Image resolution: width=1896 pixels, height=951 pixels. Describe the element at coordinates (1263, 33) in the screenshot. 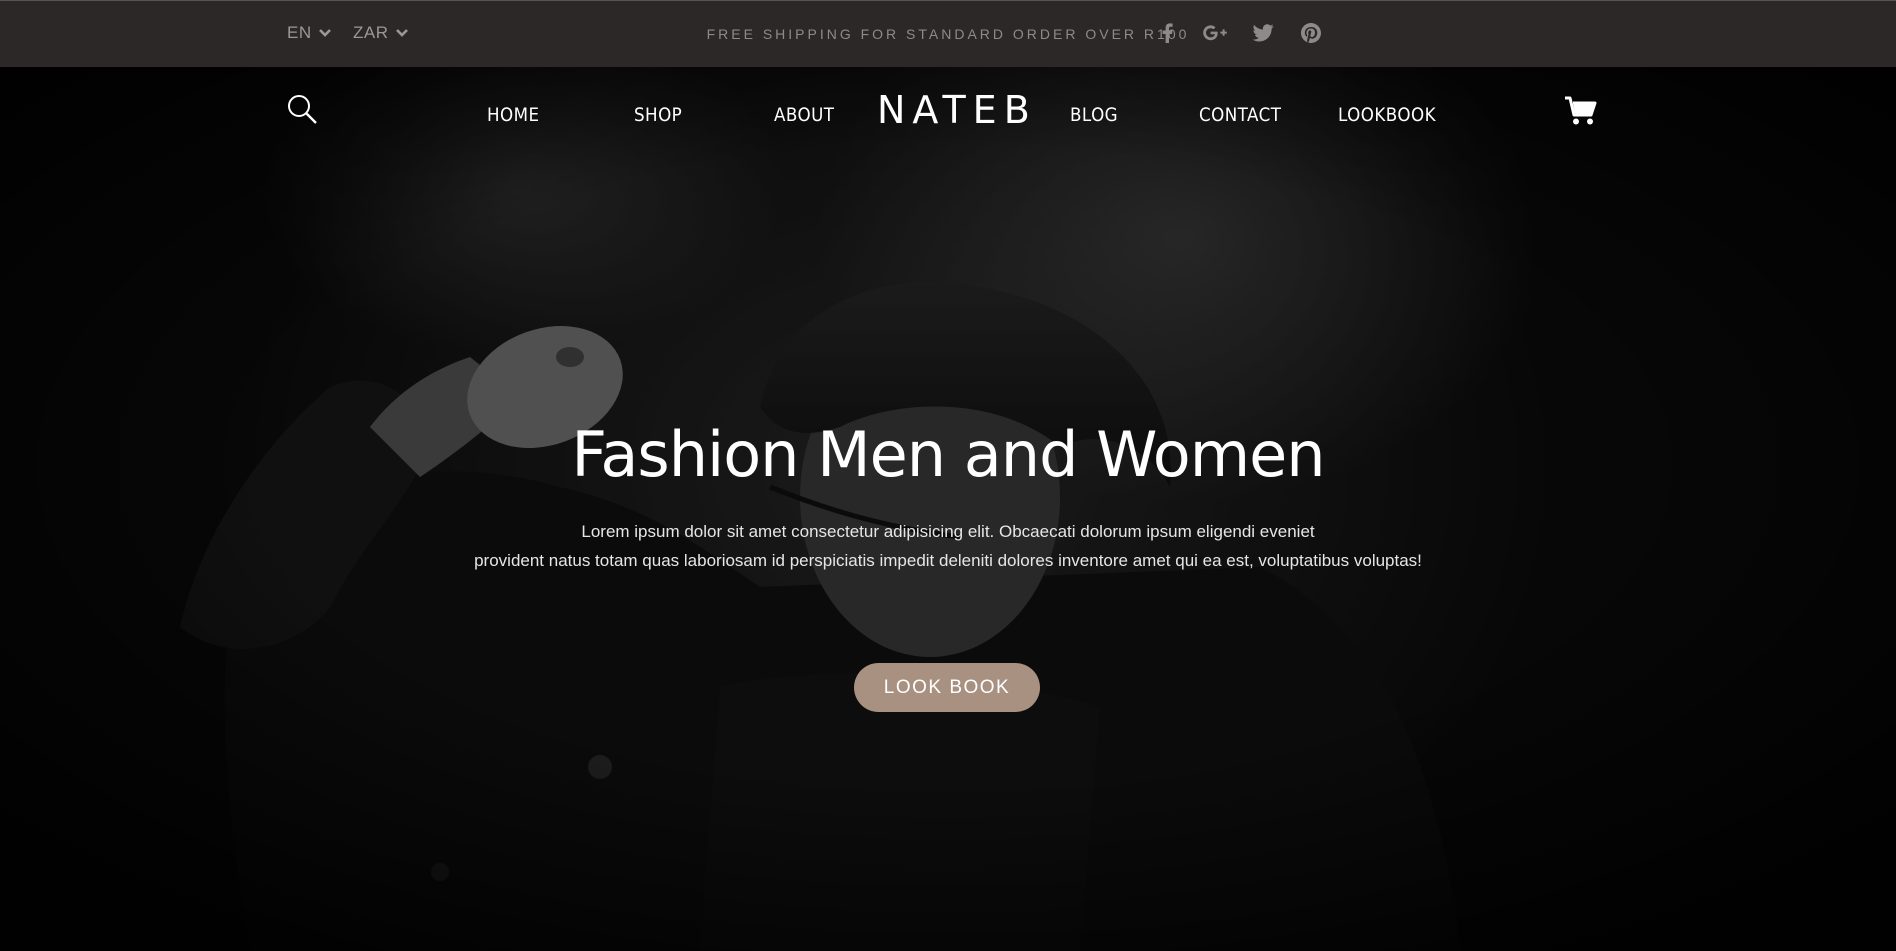

I see `twitter-icon` at that location.